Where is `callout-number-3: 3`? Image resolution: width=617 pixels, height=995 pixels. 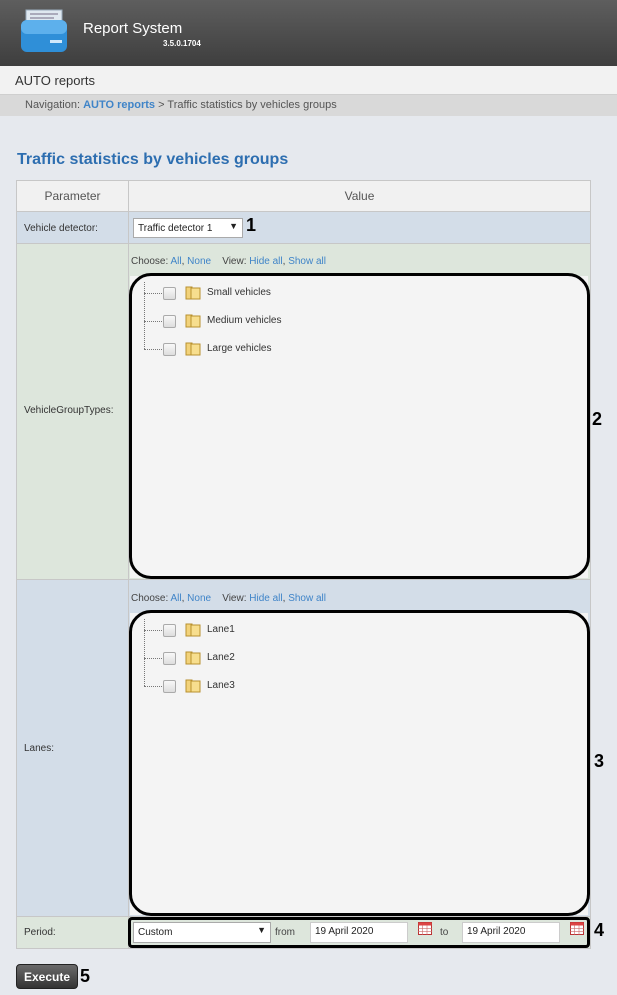
callout-number-3: 3 is located at coordinates (599, 761).